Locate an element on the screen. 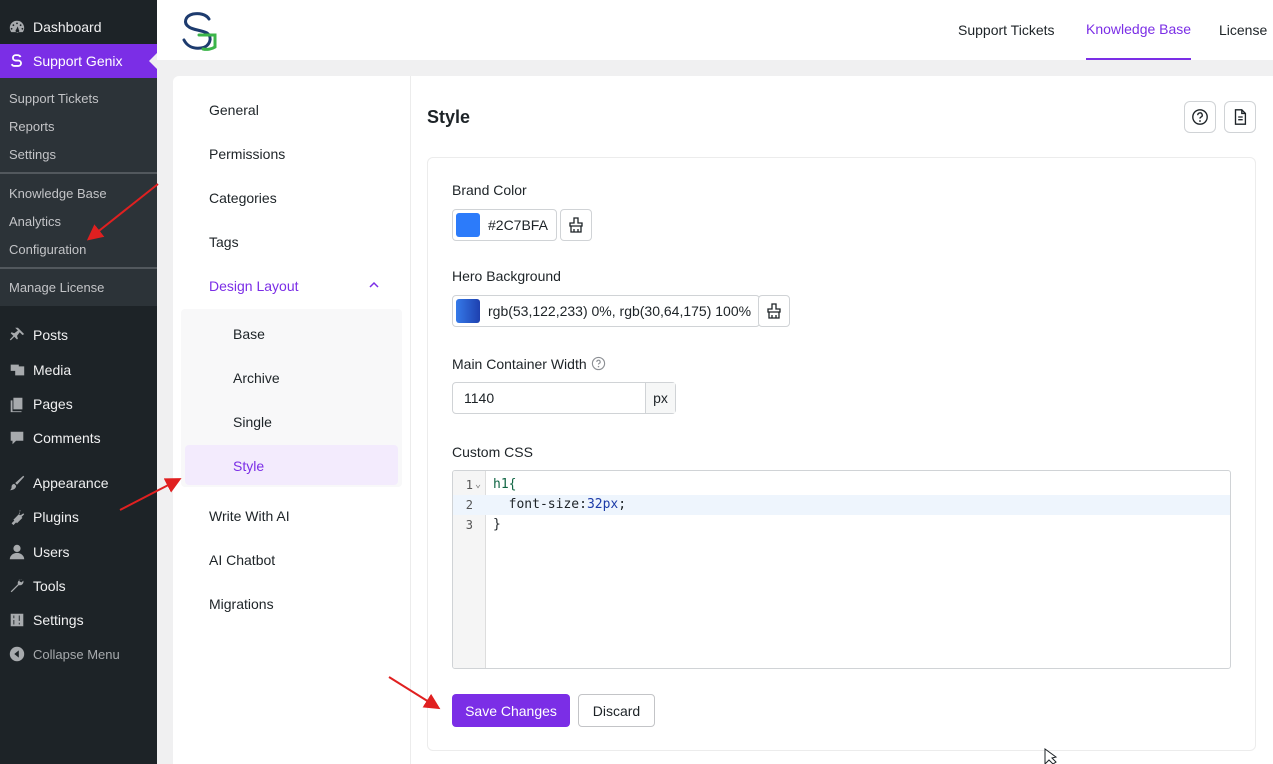 The height and width of the screenshot is (764, 1273). menu-support-genix: Support Genix is located at coordinates (78, 61).